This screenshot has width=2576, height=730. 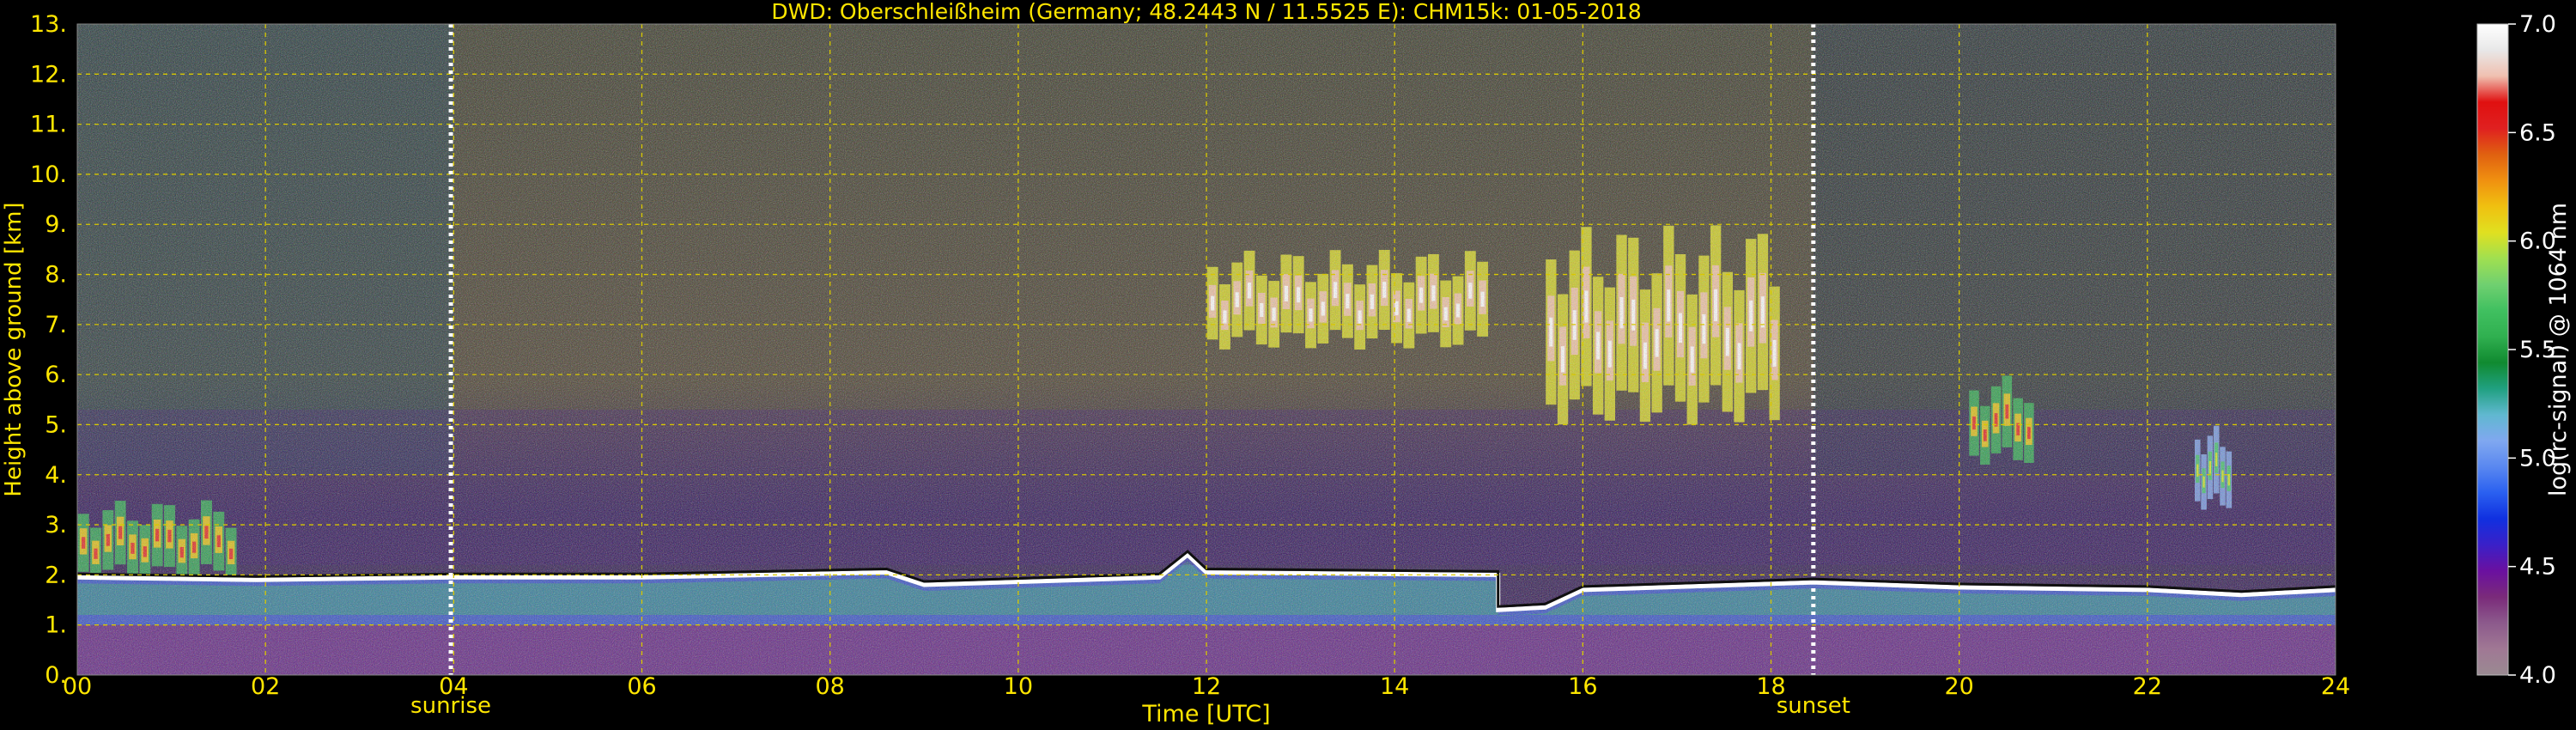 What do you see at coordinates (14, 349) in the screenshot?
I see `y-axis-label: Height above ground [km]` at bounding box center [14, 349].